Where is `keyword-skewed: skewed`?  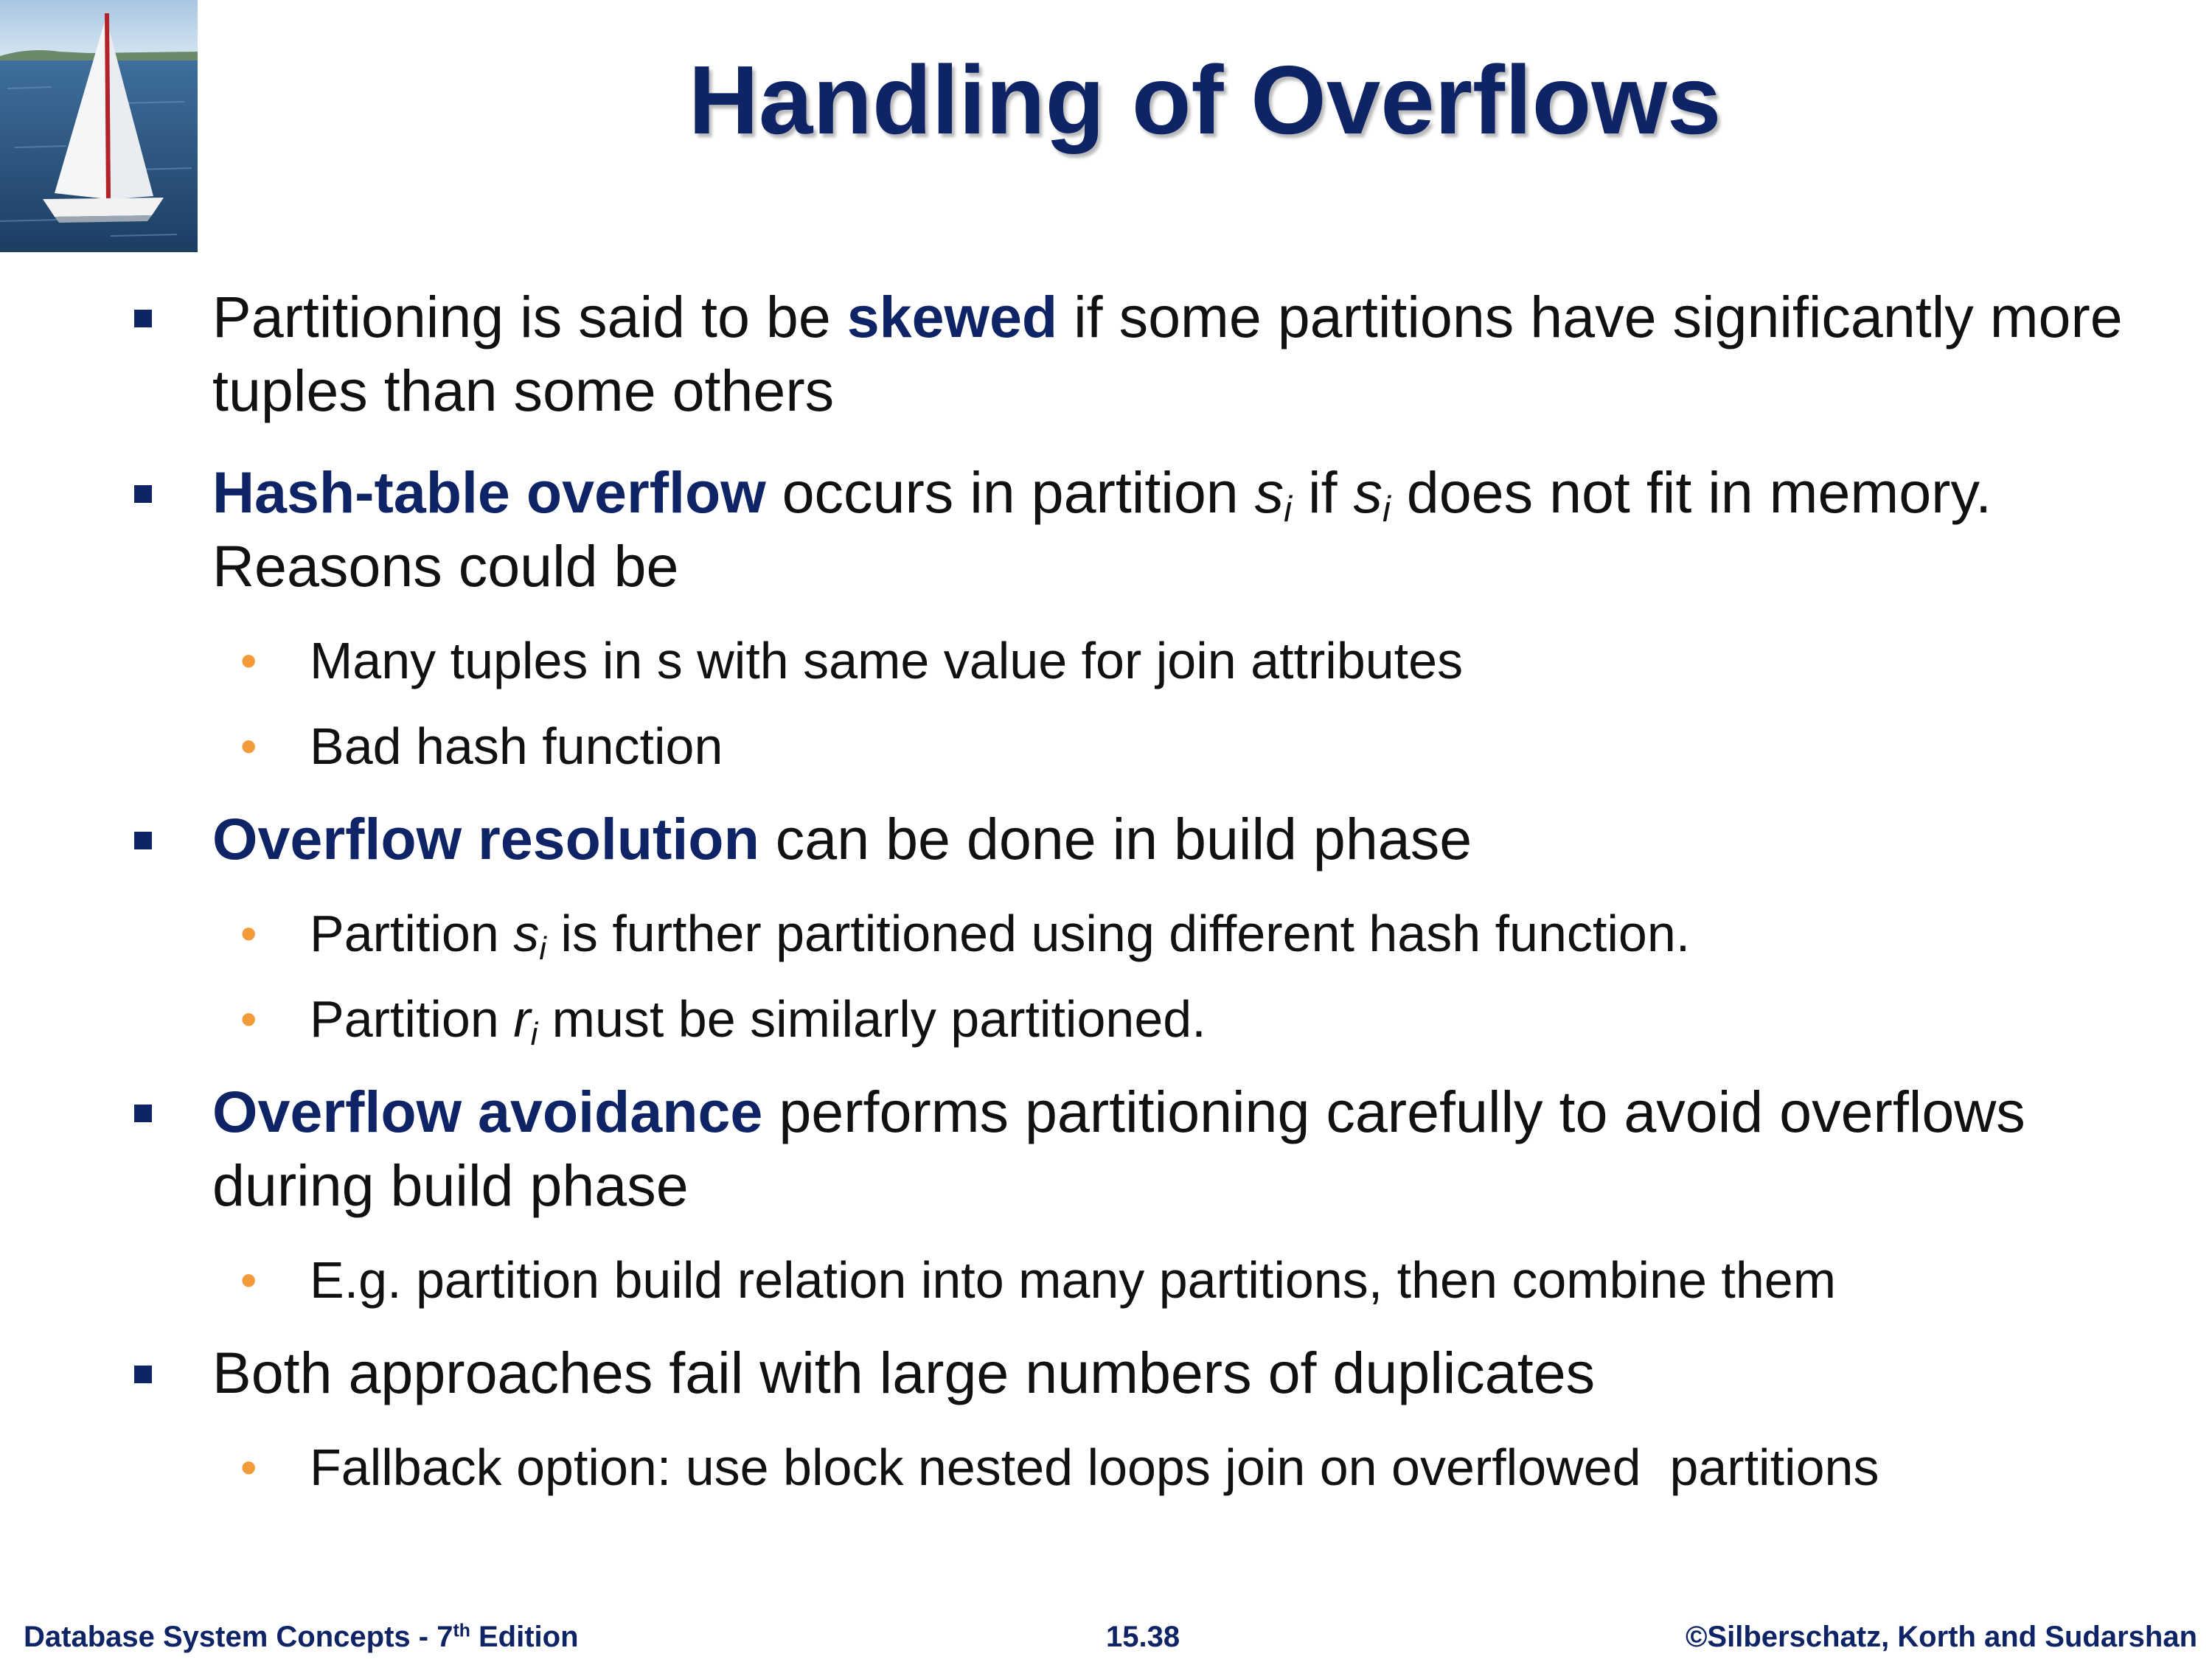 keyword-skewed: skewed is located at coordinates (952, 316).